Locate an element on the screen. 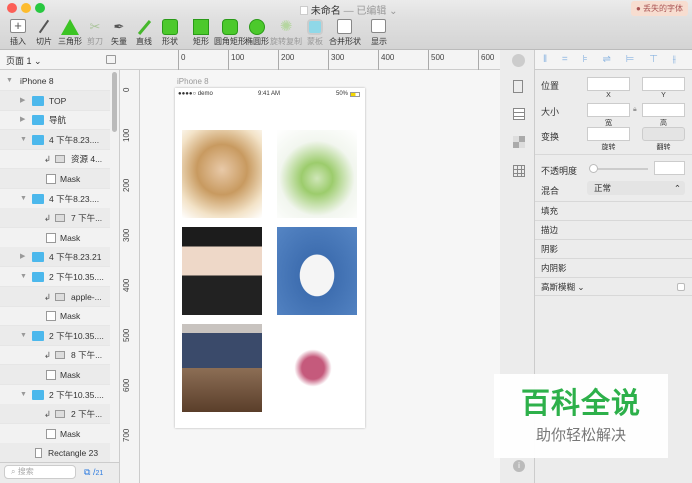 This screenshot has width=692, height=483. photo-laptop is located at coordinates (222, 368).